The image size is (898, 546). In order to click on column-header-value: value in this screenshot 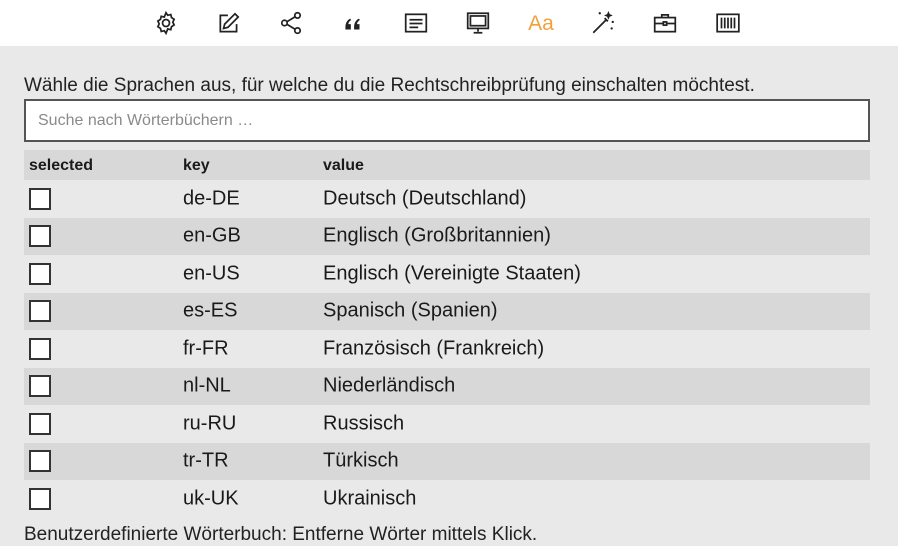, I will do `click(343, 165)`.